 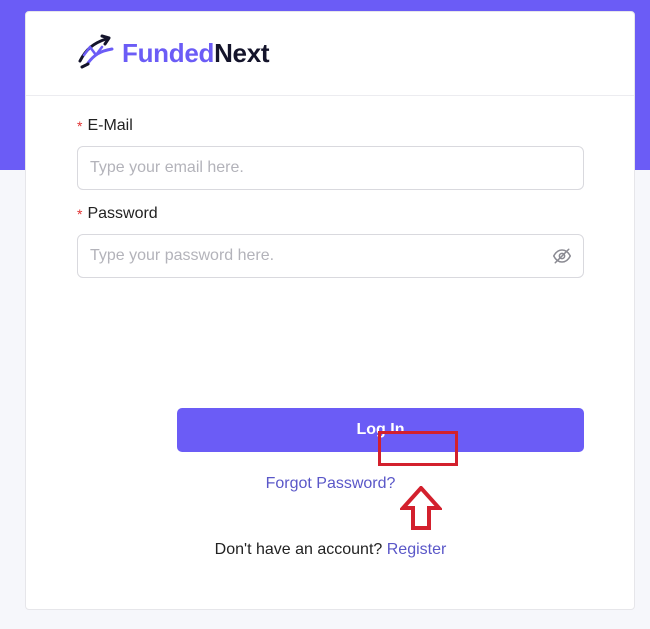 I want to click on password-field, so click(x=321, y=256).